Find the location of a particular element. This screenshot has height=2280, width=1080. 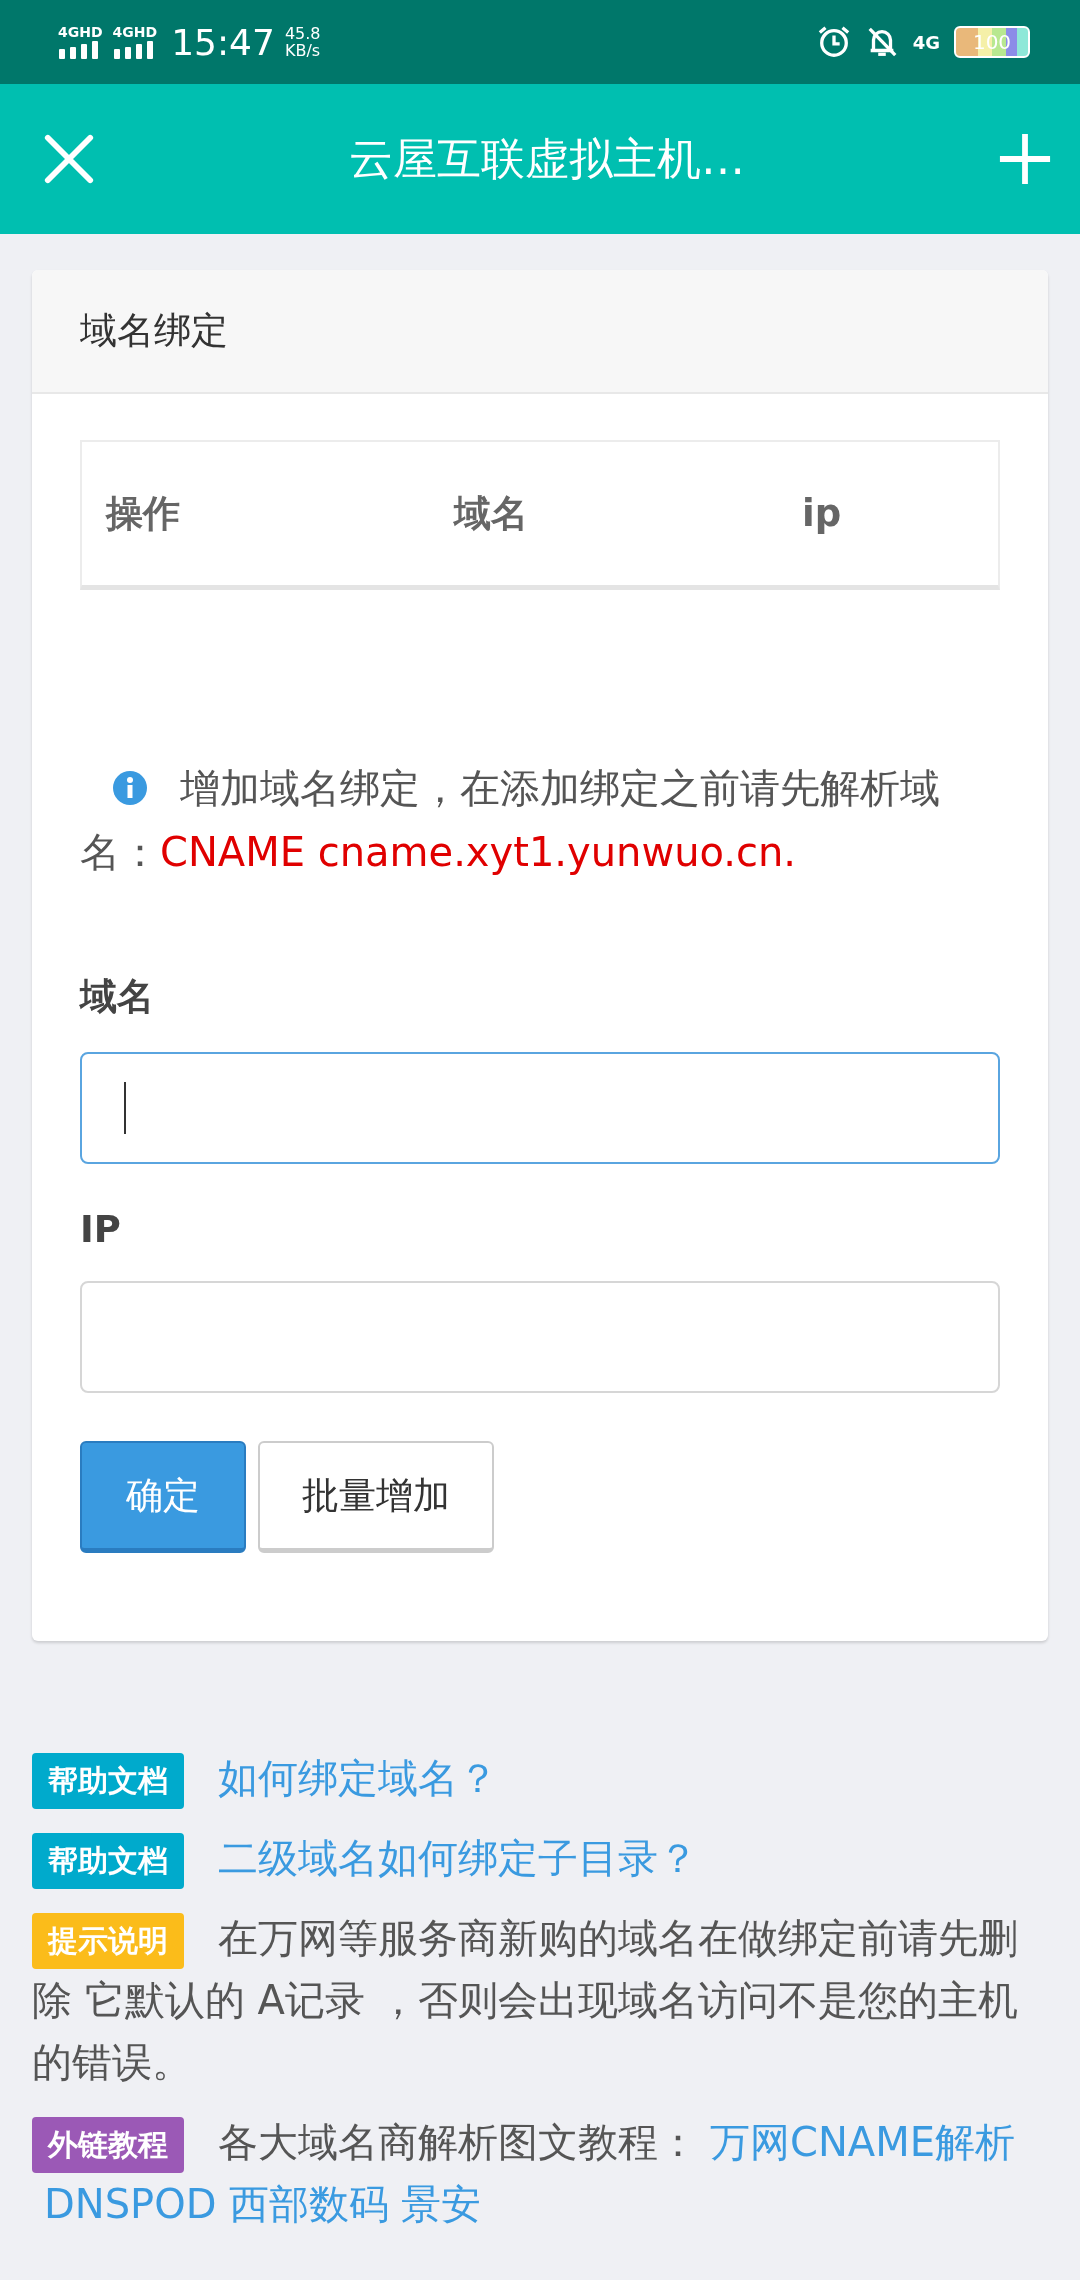

tutorial-link: DNSPOD is located at coordinates (130, 2204).